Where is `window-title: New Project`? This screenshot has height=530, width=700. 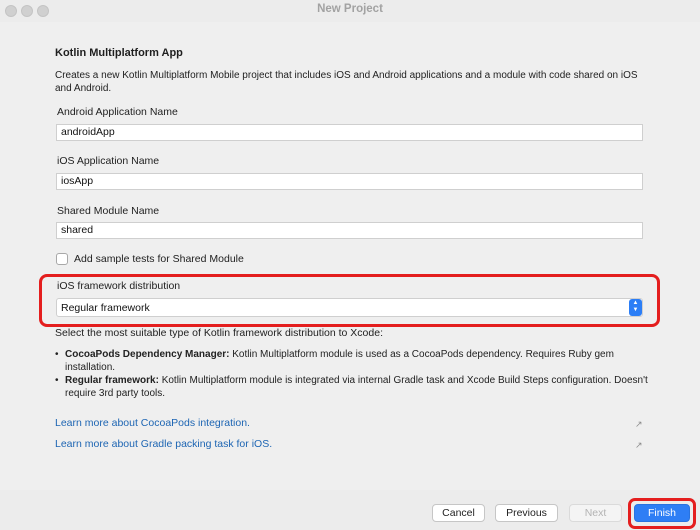
window-title: New Project is located at coordinates (350, 9).